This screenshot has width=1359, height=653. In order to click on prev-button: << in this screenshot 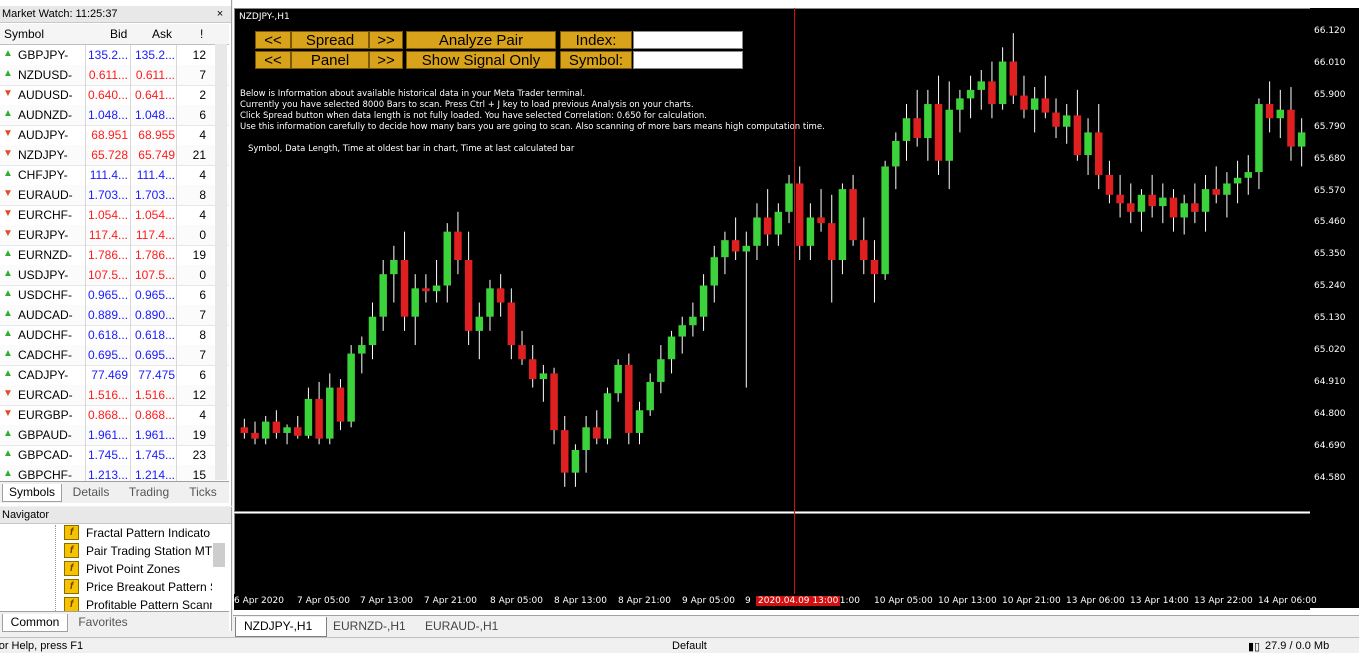, I will do `click(273, 40)`.